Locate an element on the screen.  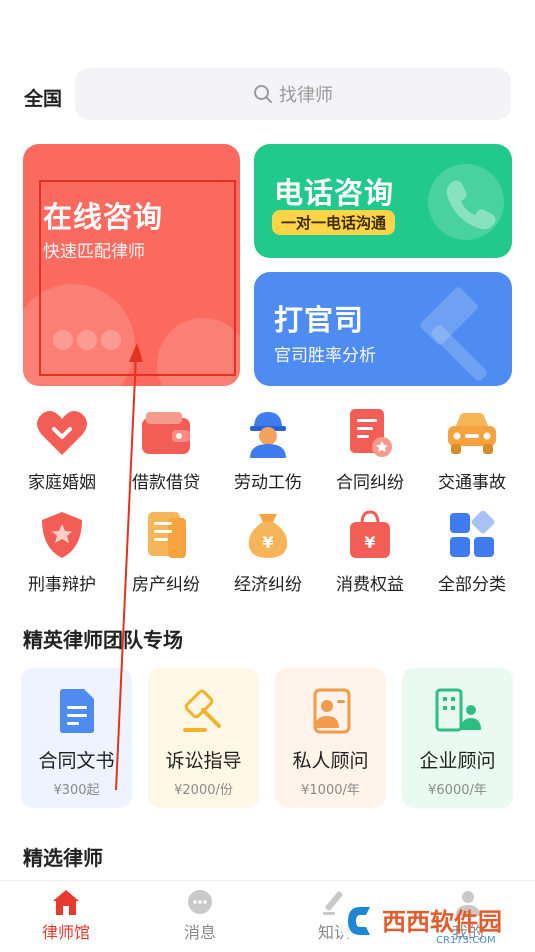
watermark-logo: 西西软件园 CR173.COM is located at coordinates (435, 922).